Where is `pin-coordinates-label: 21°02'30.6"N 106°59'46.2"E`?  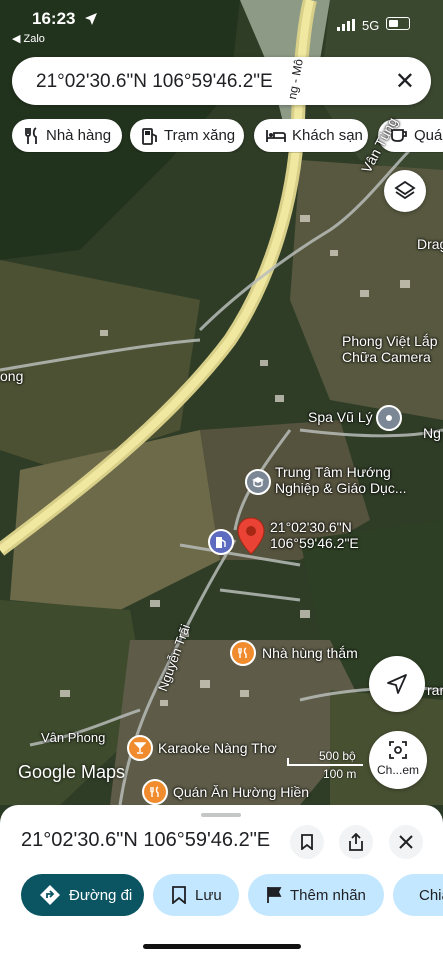
pin-coordinates-label: 21°02'30.6"N 106°59'46.2"E is located at coordinates (314, 535).